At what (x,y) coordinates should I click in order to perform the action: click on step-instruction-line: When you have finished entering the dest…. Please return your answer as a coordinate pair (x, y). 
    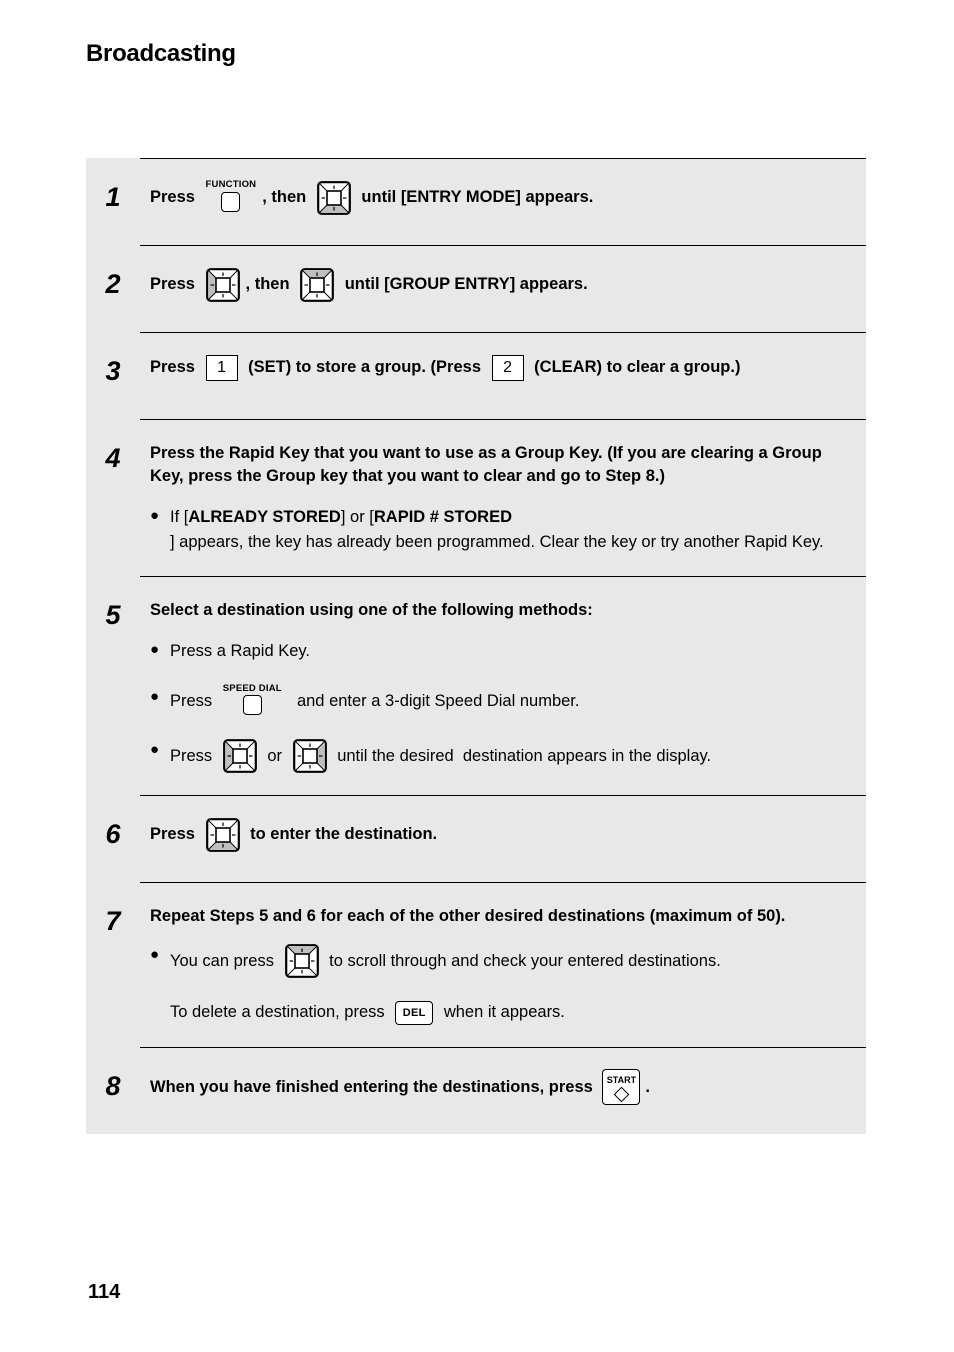
    Looking at the image, I should click on (501, 1087).